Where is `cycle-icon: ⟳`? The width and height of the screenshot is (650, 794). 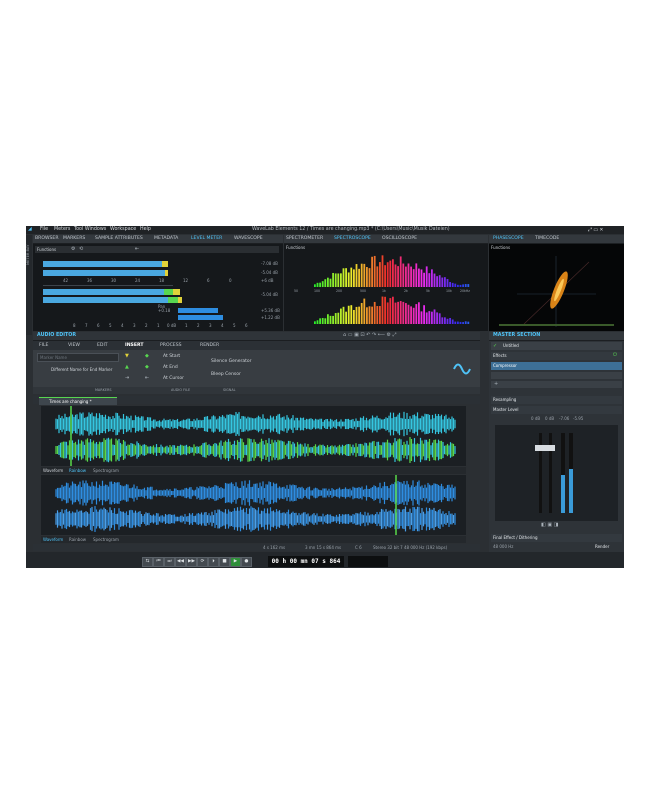
cycle-icon: ⟳ is located at coordinates (202, 562).